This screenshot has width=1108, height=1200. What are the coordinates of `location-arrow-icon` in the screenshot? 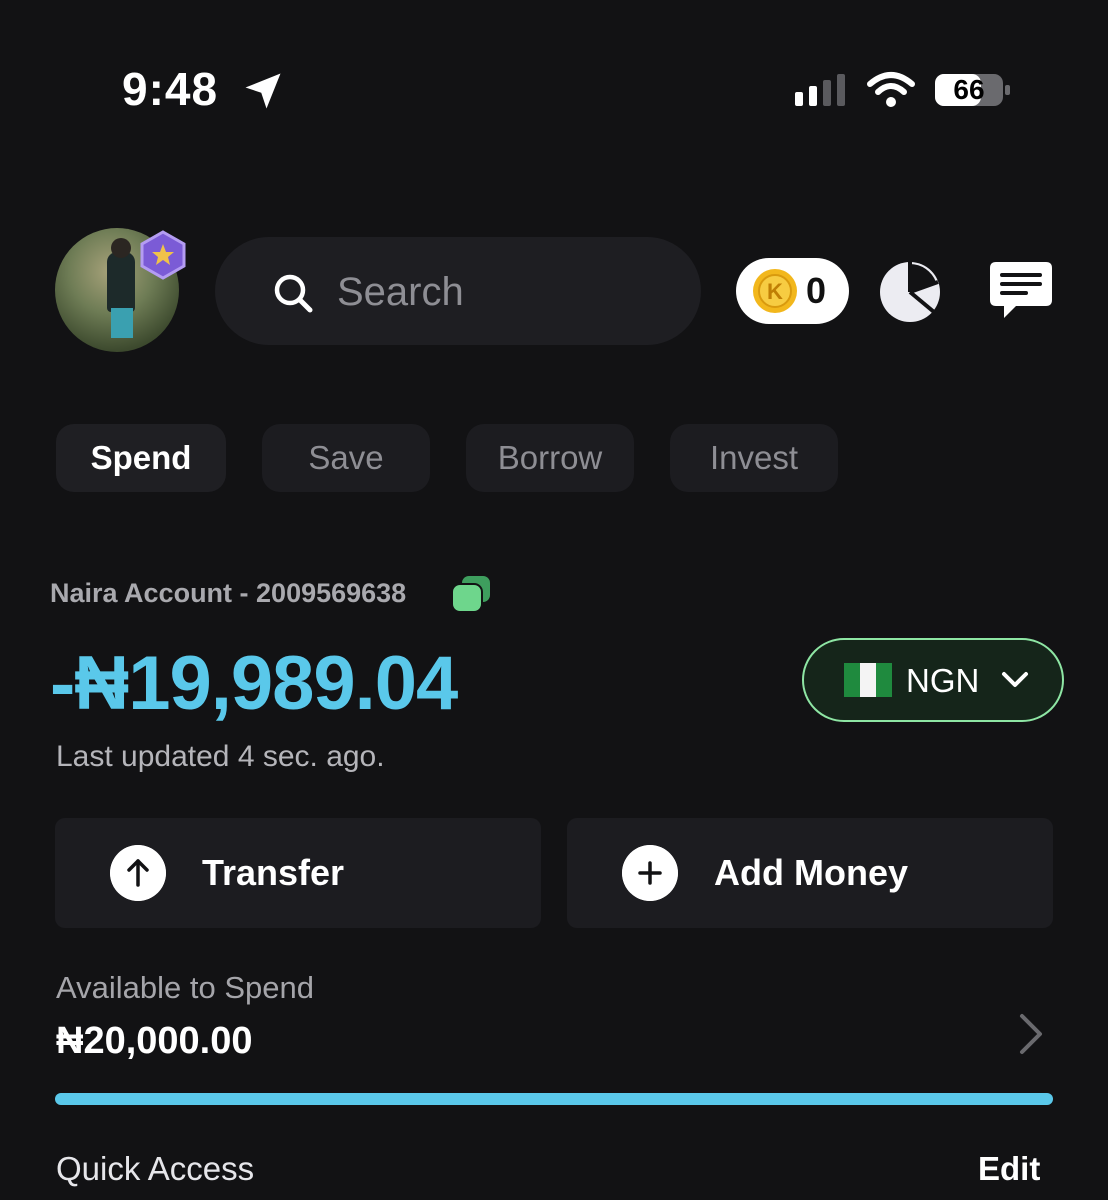 It's located at (263, 91).